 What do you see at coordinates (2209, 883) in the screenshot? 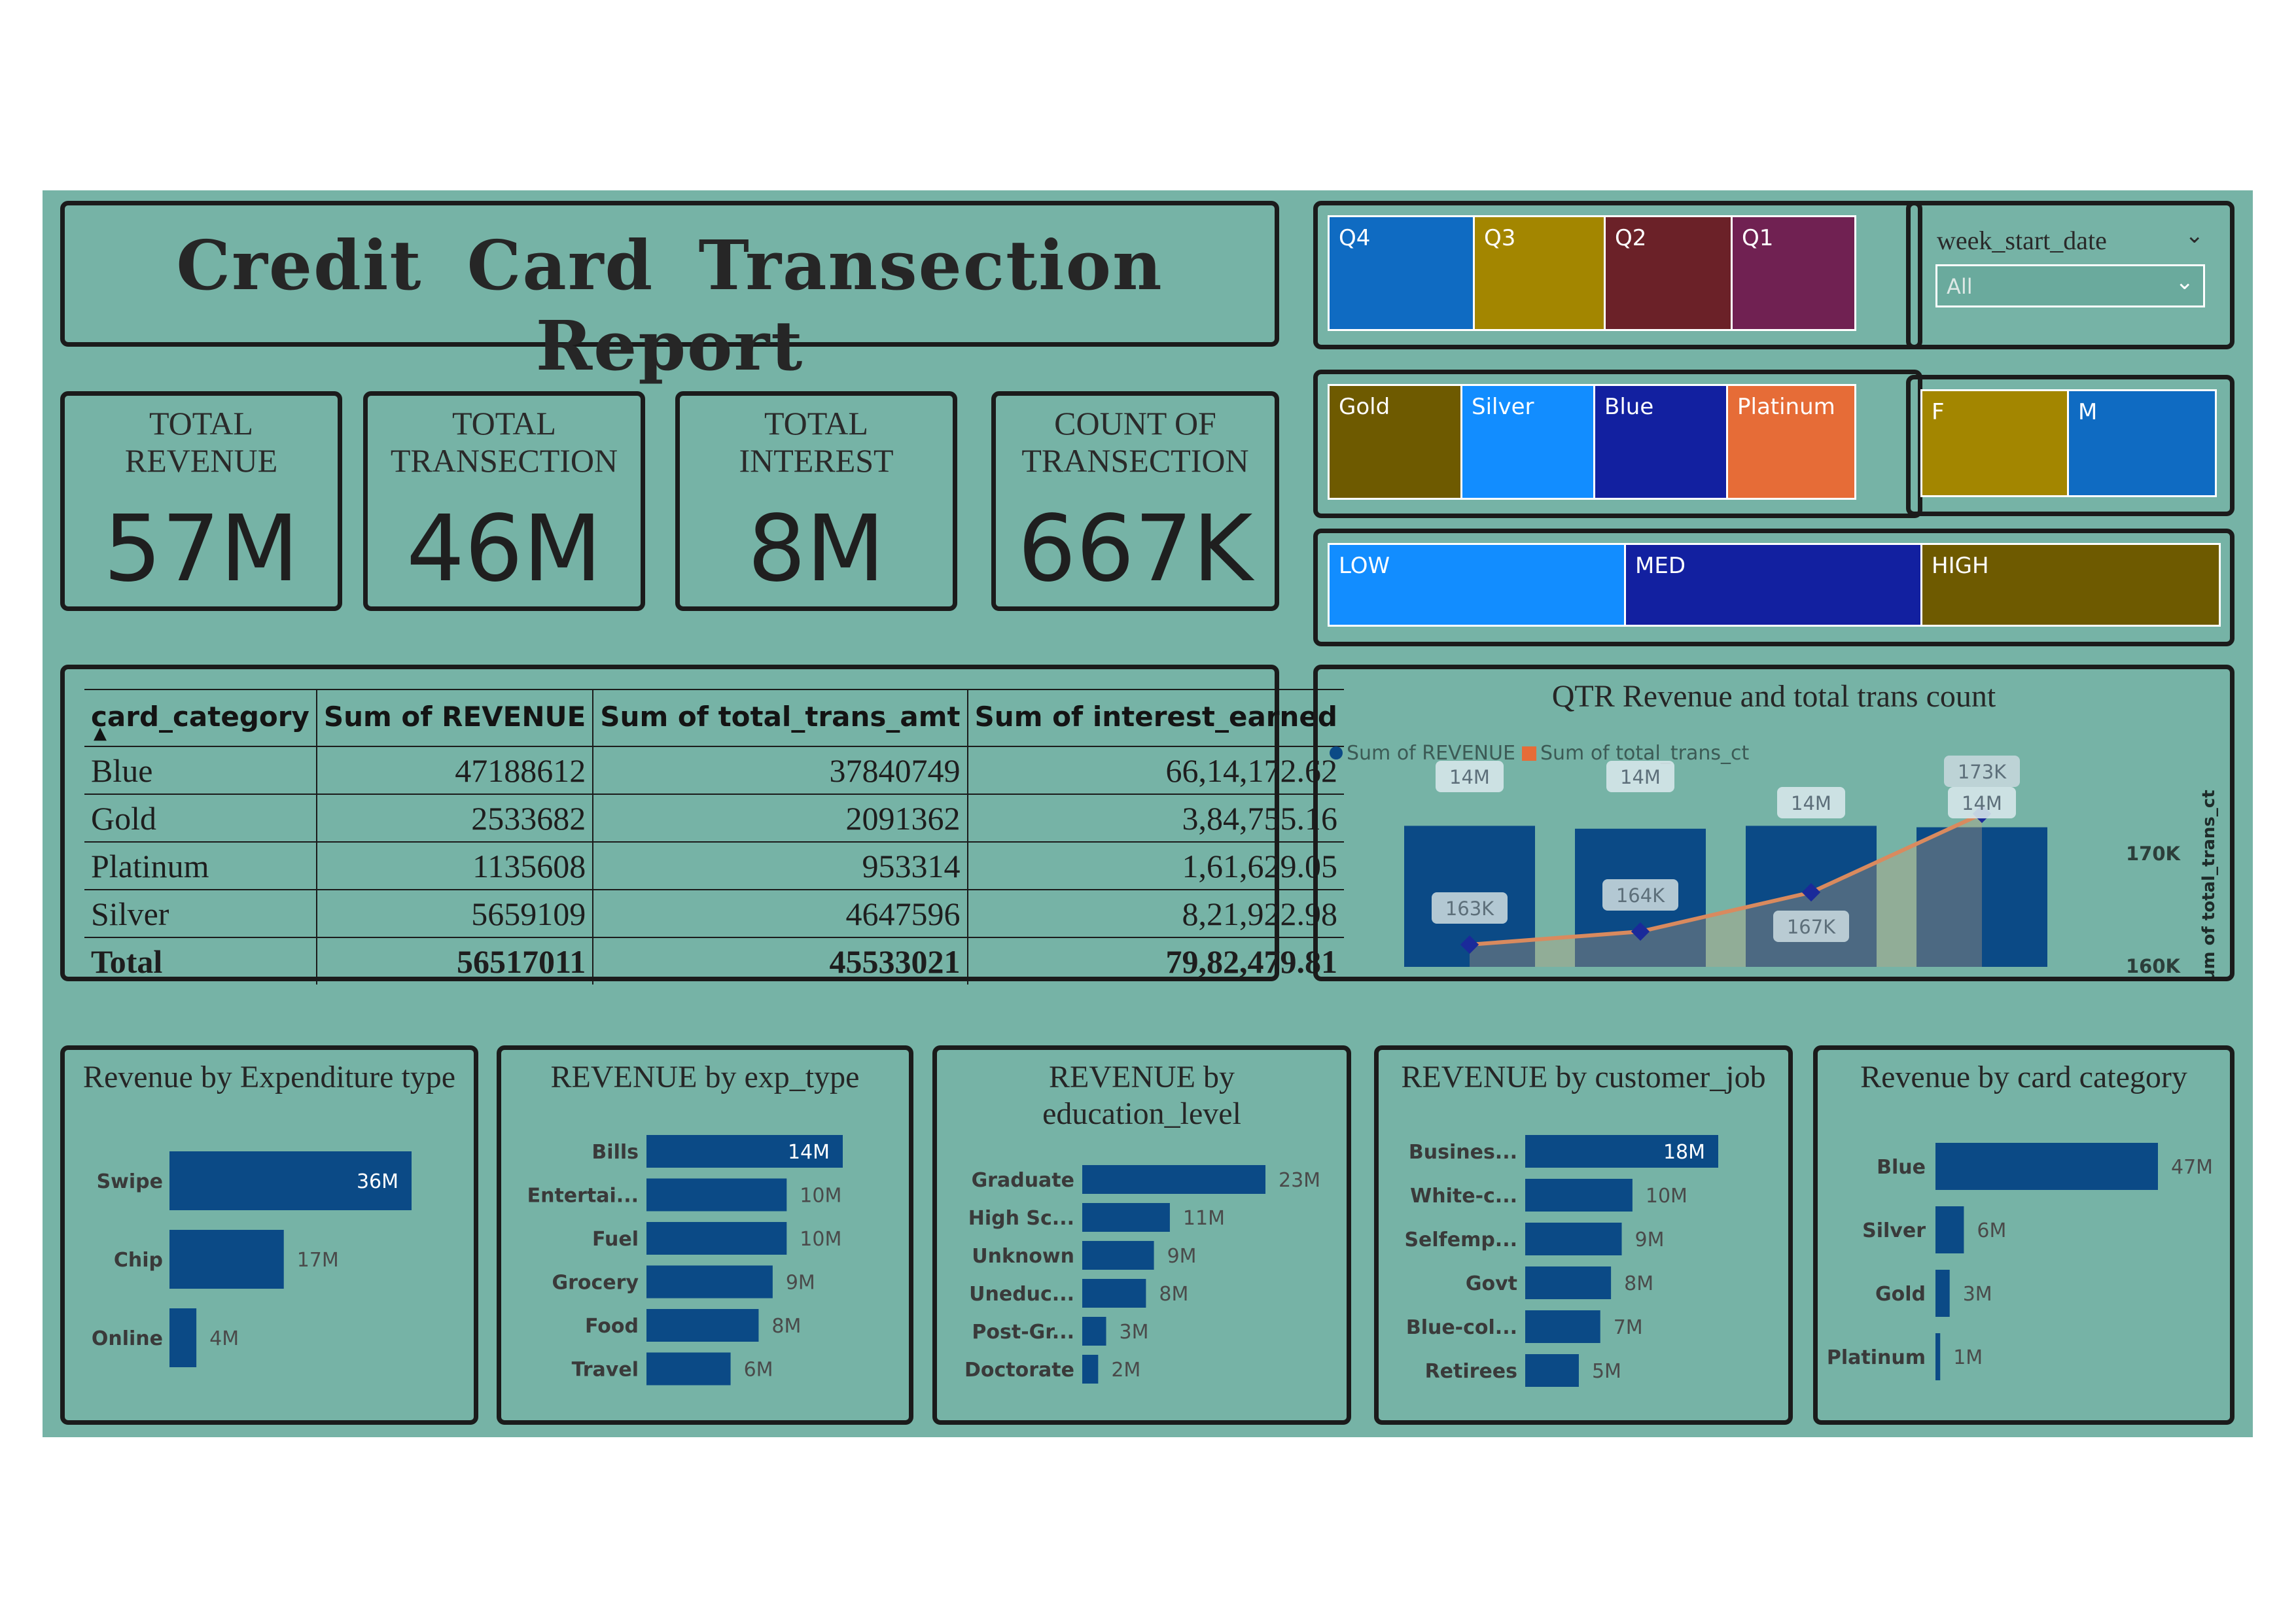
I see `y2-axis-label: Sum of total_trans_ct` at bounding box center [2209, 883].